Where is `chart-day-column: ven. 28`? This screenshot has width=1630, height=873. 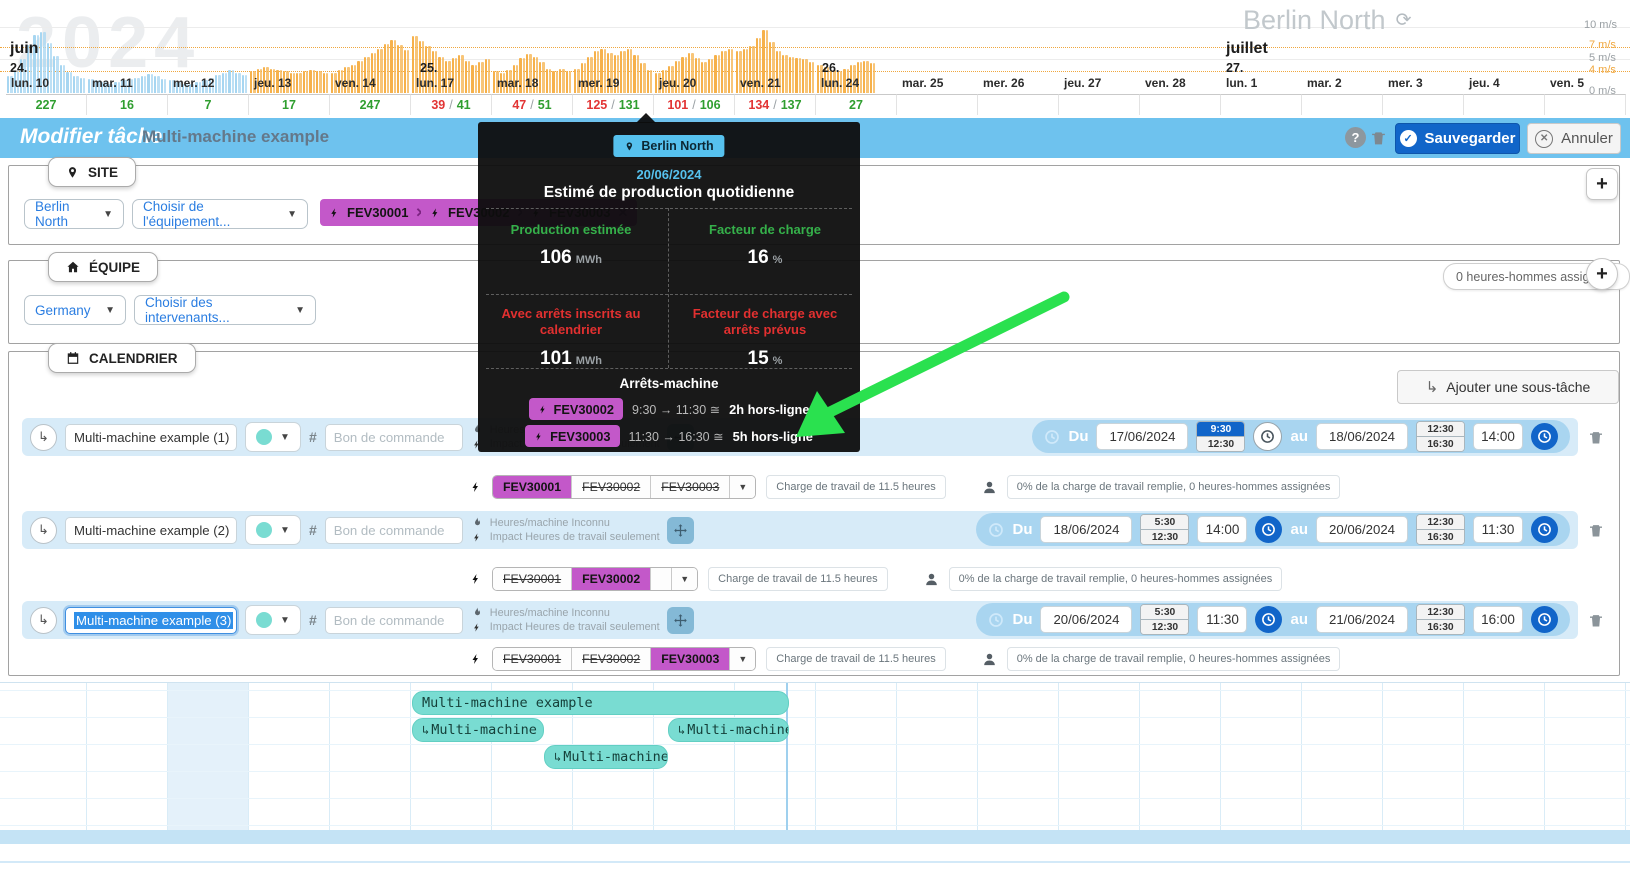
chart-day-column: ven. 28 is located at coordinates (1180, 57).